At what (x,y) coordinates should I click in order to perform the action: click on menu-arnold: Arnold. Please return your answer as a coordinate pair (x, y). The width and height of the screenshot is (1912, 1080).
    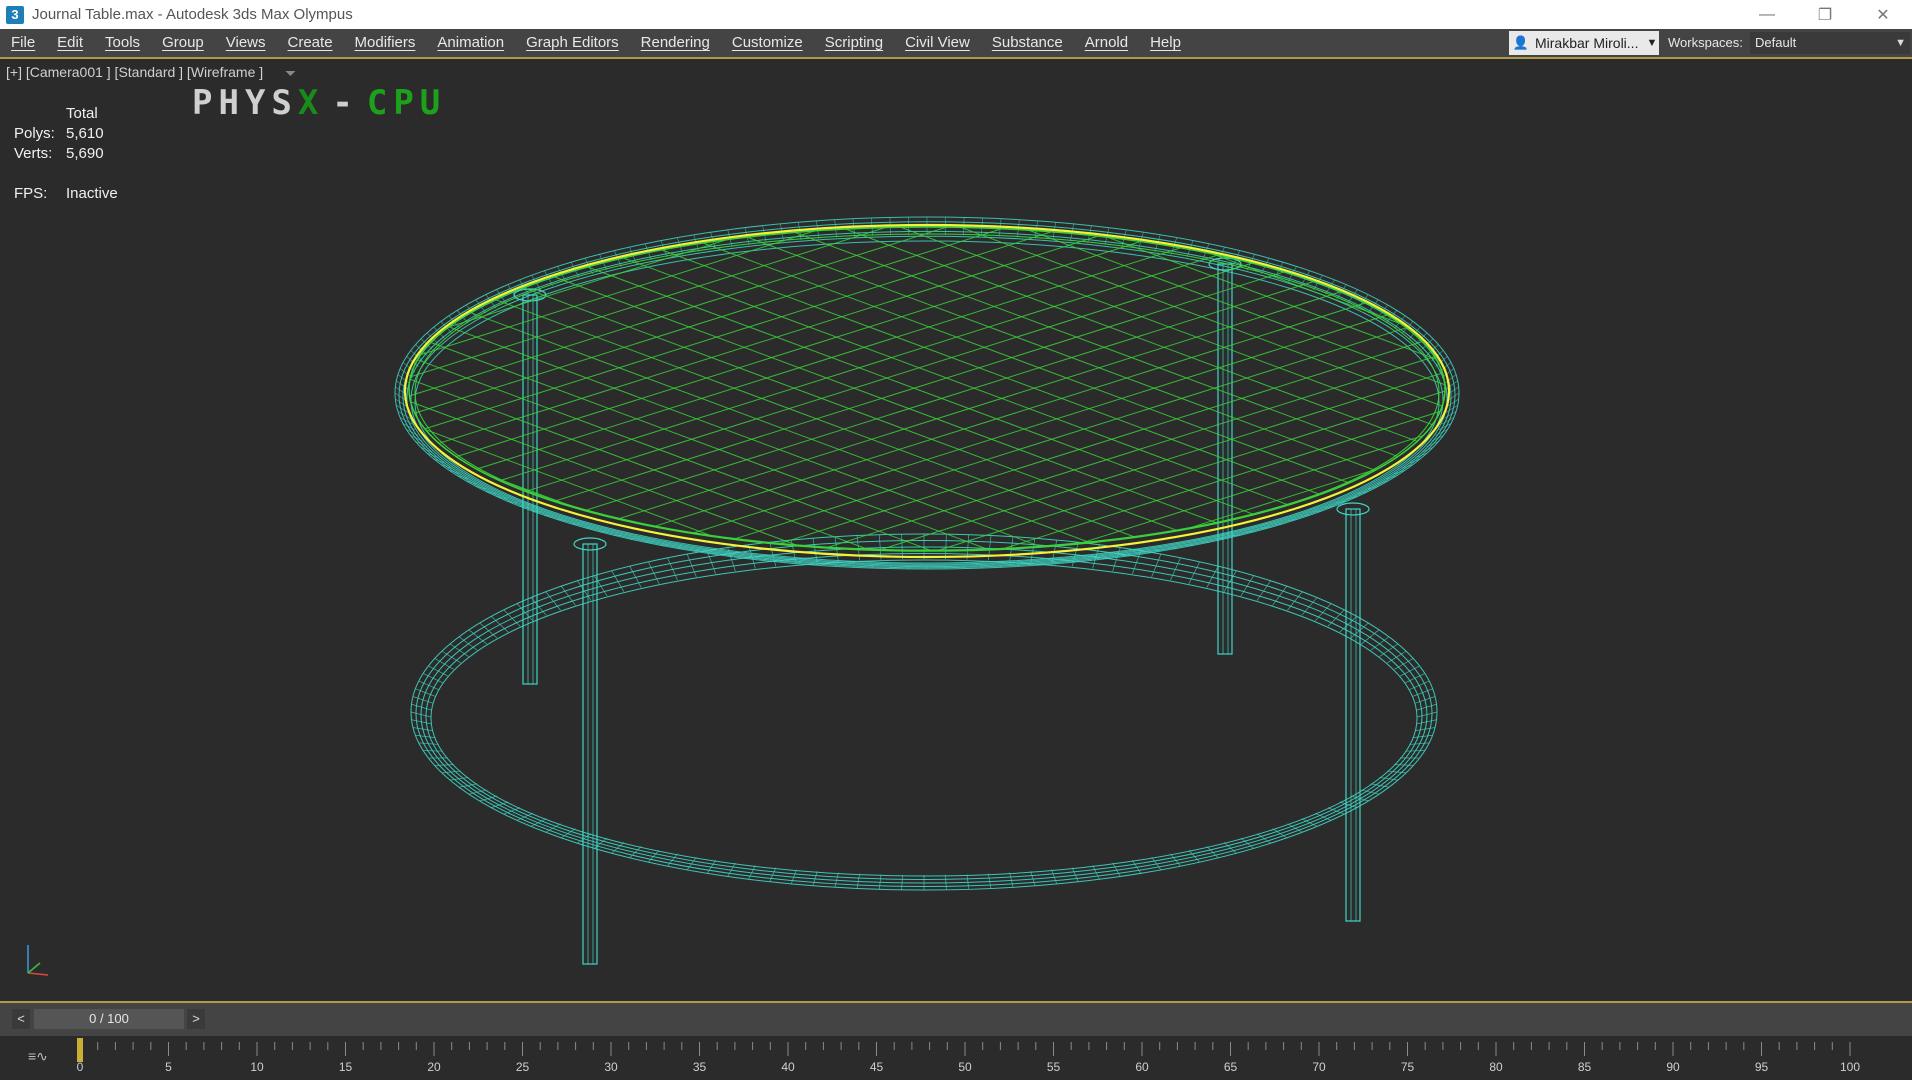
    Looking at the image, I should click on (1106, 43).